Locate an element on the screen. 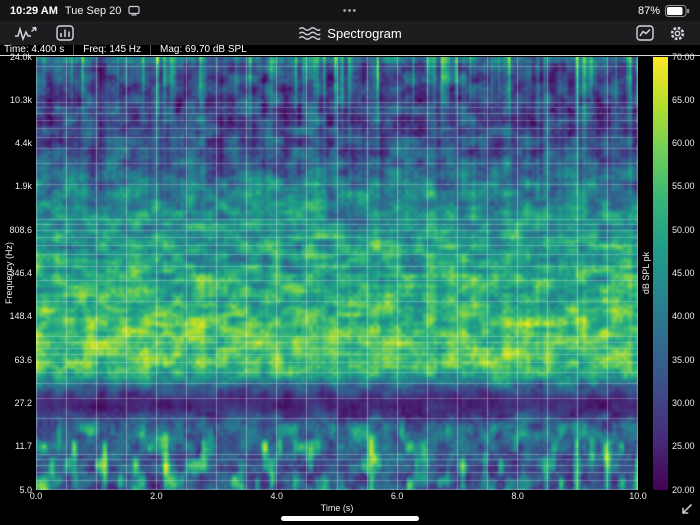  page-title: Spectrogram is located at coordinates (364, 33).